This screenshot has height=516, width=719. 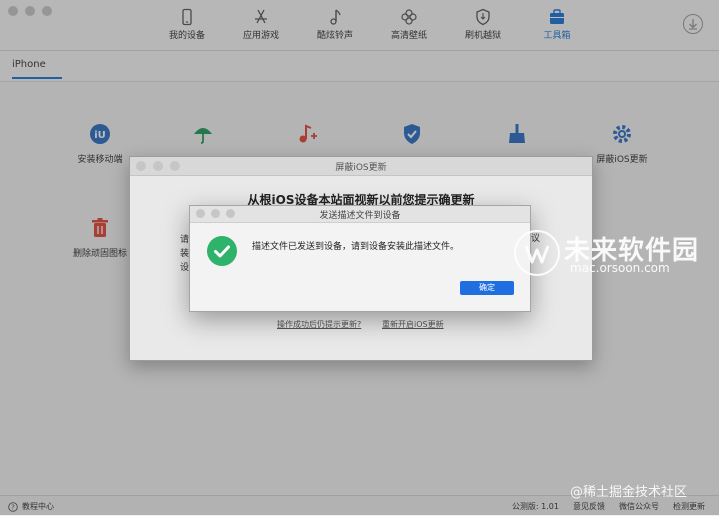 I want to click on window-title: 屏蔽iOS更新, so click(x=361, y=168).